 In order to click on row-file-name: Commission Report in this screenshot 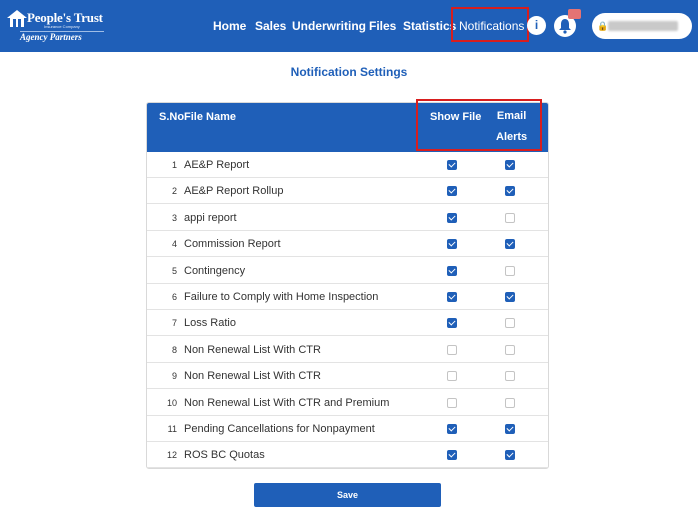, I will do `click(232, 244)`.